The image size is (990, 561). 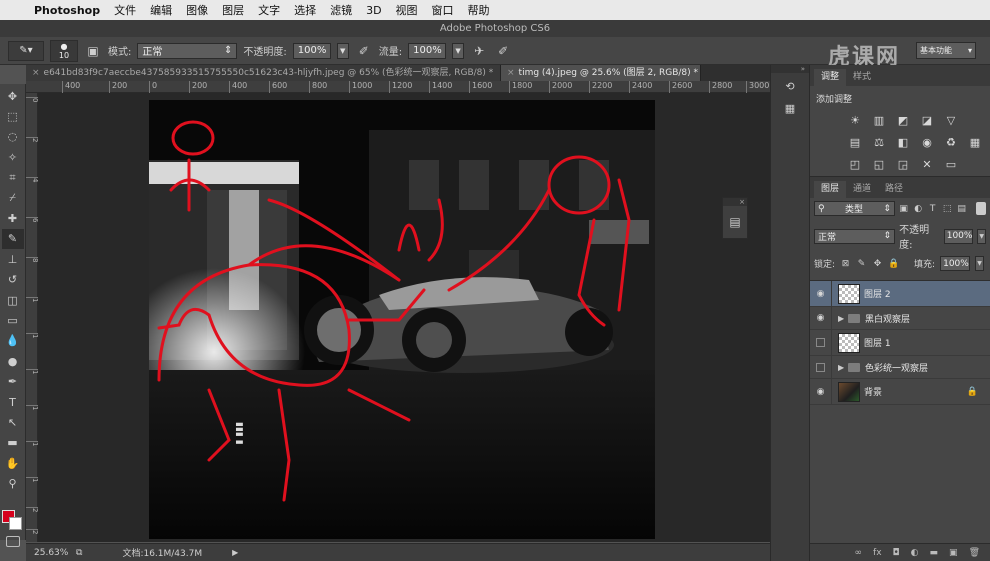 What do you see at coordinates (927, 142) in the screenshot?
I see `photo-filter-icon: ◉` at bounding box center [927, 142].